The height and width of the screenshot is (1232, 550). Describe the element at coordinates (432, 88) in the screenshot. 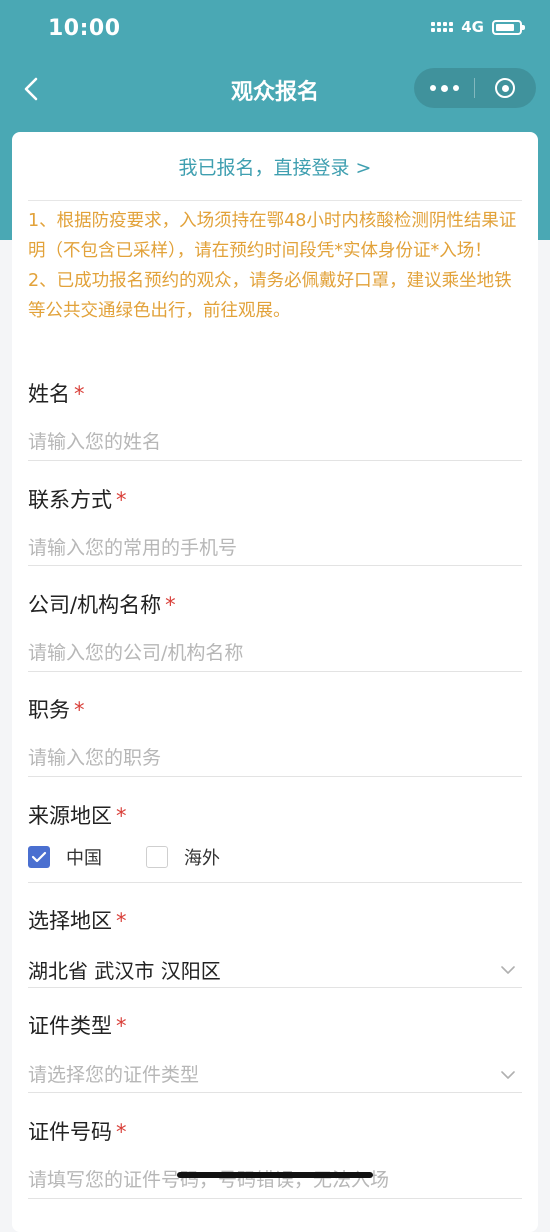

I see `more-dots-icon` at that location.